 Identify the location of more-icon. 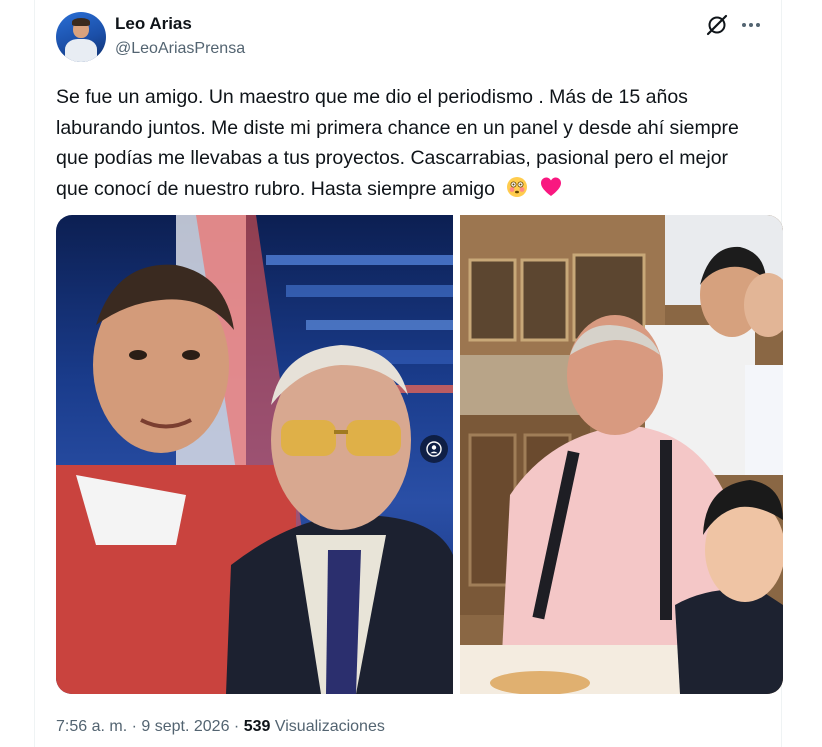
(751, 25).